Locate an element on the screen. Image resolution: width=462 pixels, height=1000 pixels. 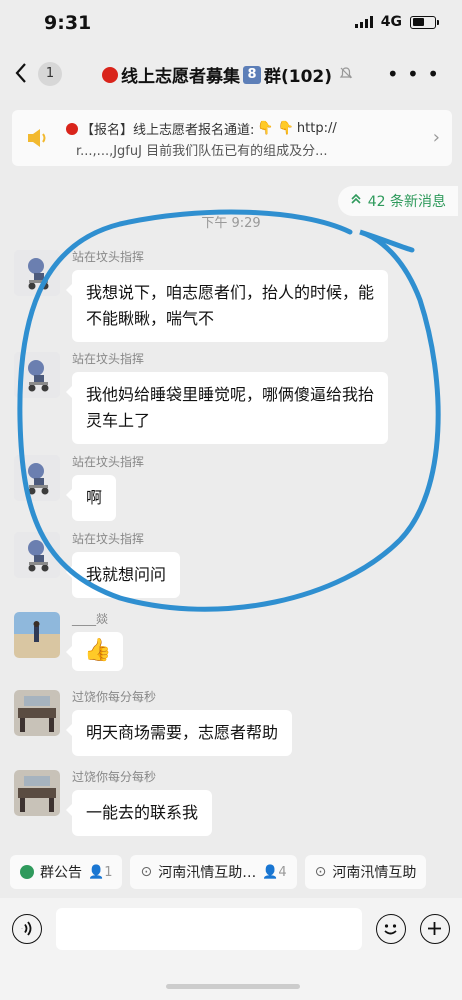
timestamp: 下午 9:29 is located at coordinates (231, 223).